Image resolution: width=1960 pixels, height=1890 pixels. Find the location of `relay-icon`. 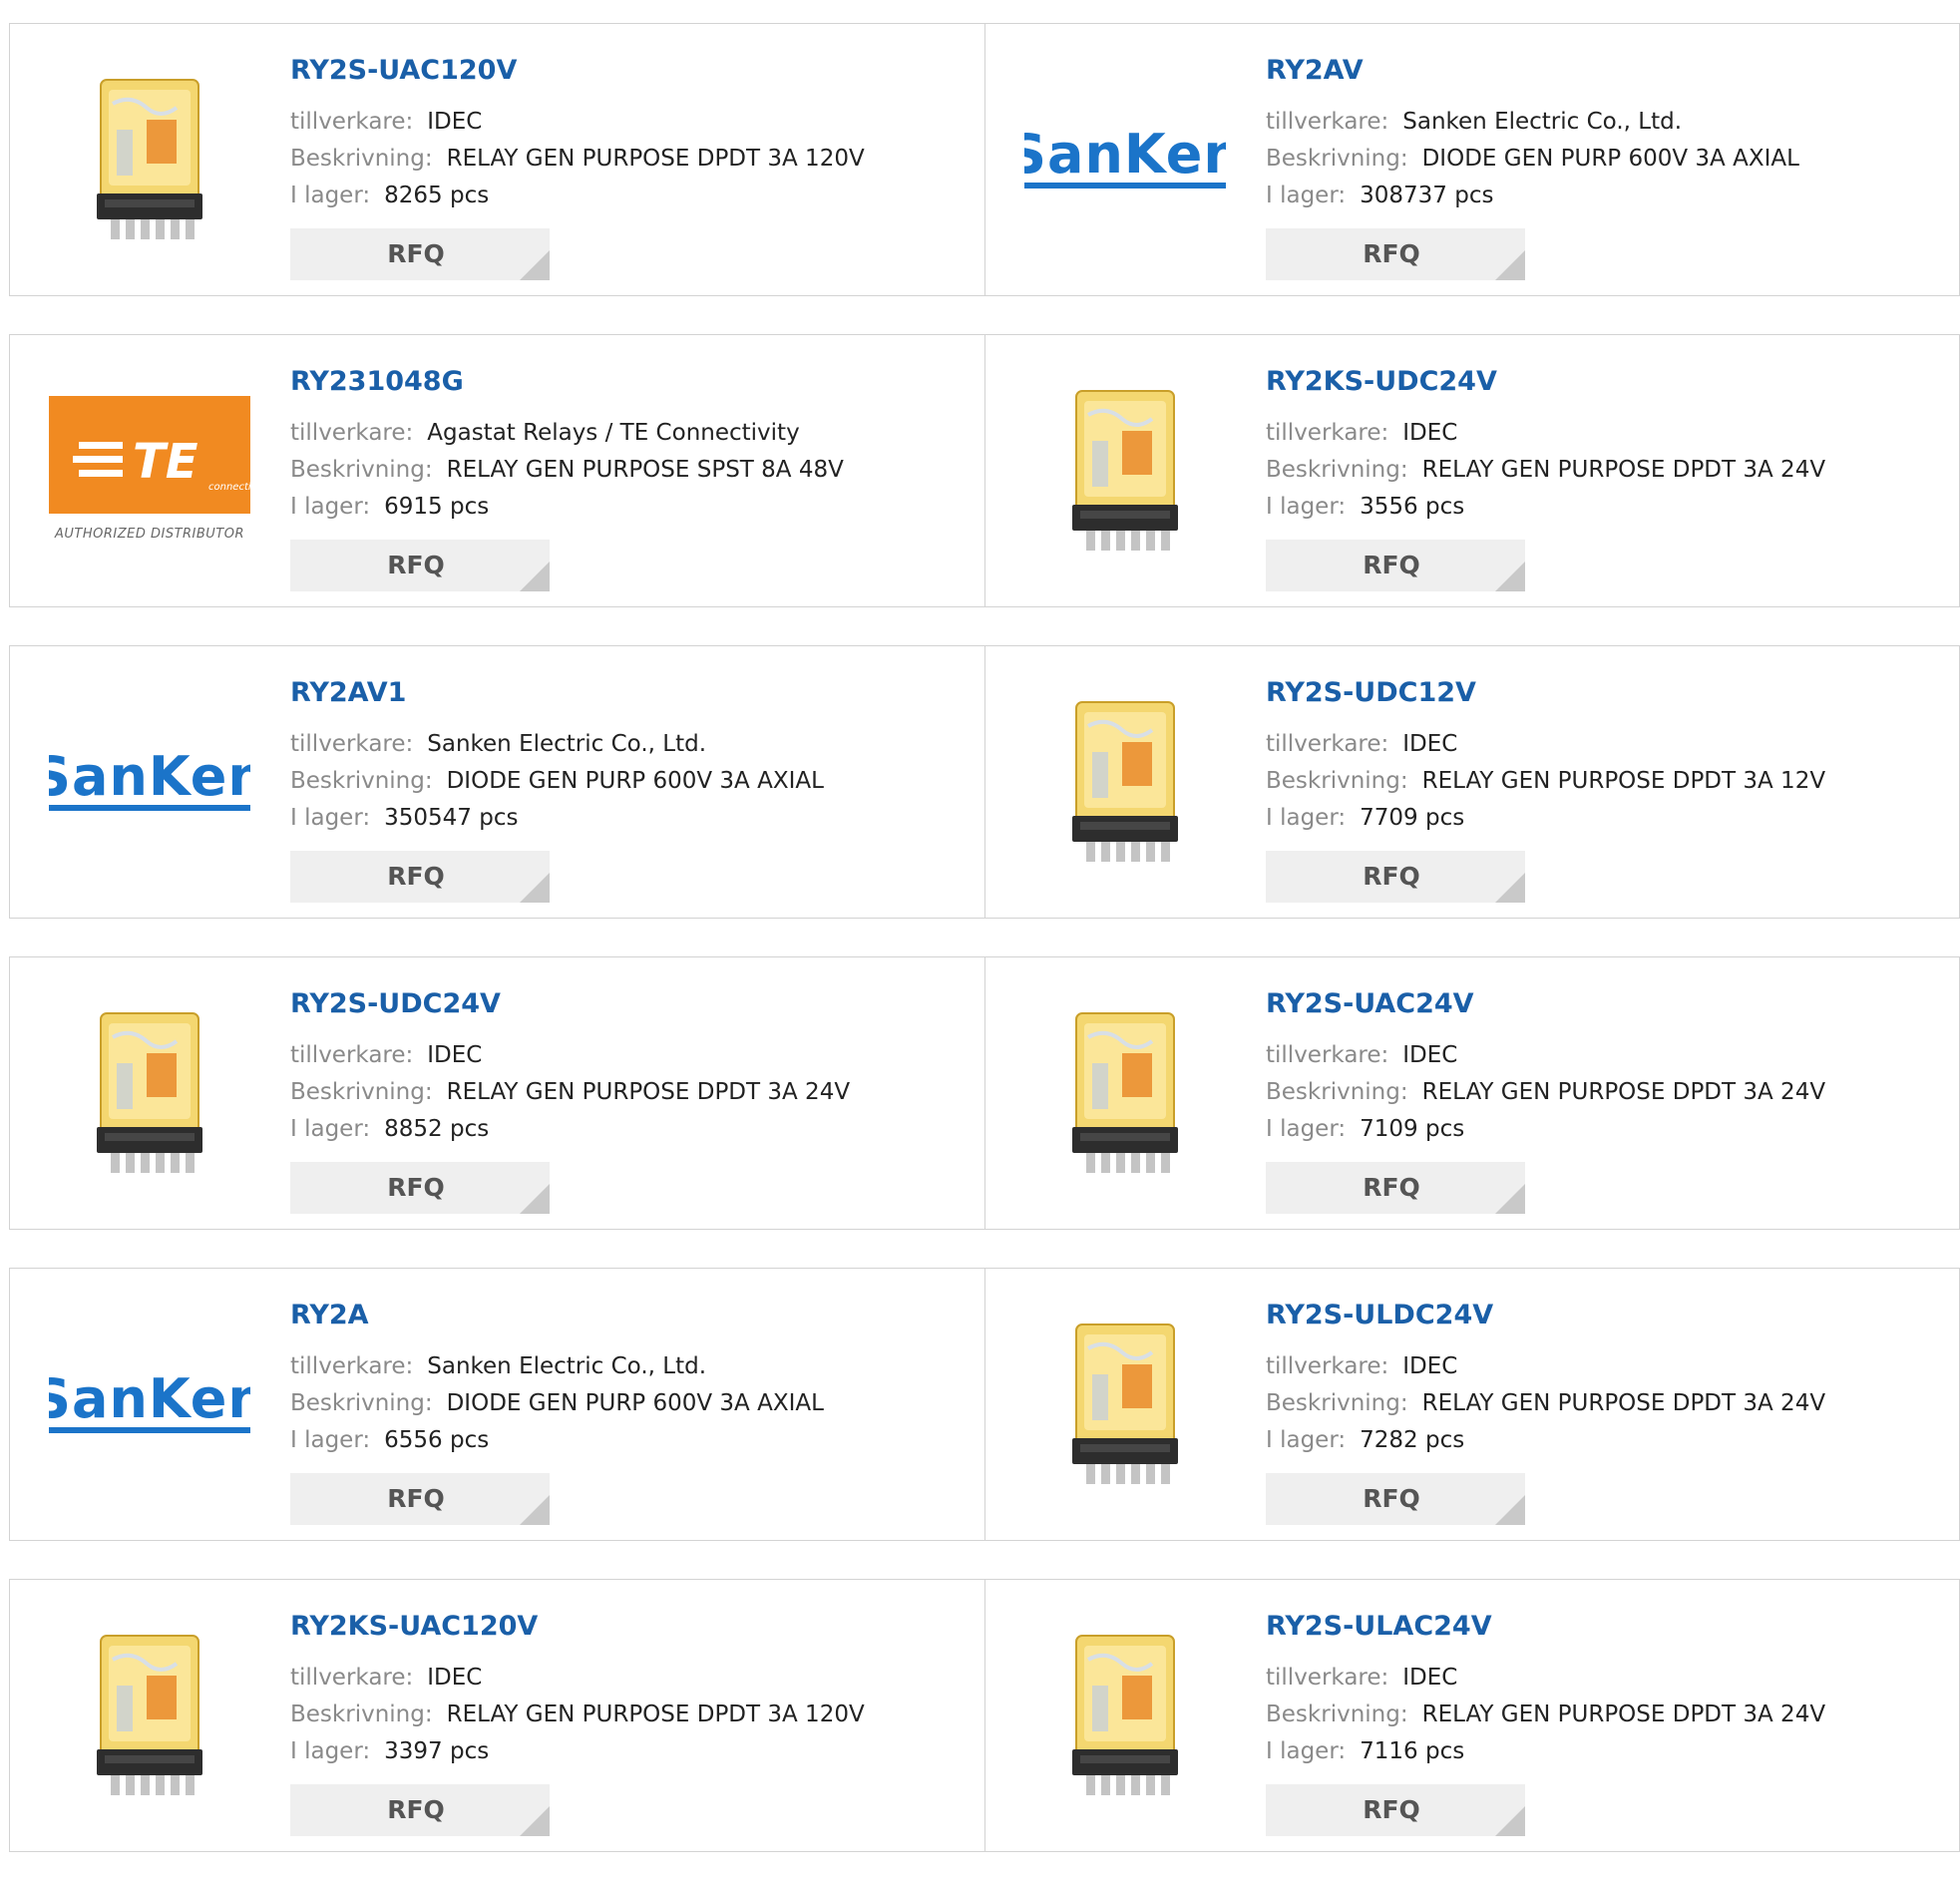

relay-icon is located at coordinates (1125, 1403).